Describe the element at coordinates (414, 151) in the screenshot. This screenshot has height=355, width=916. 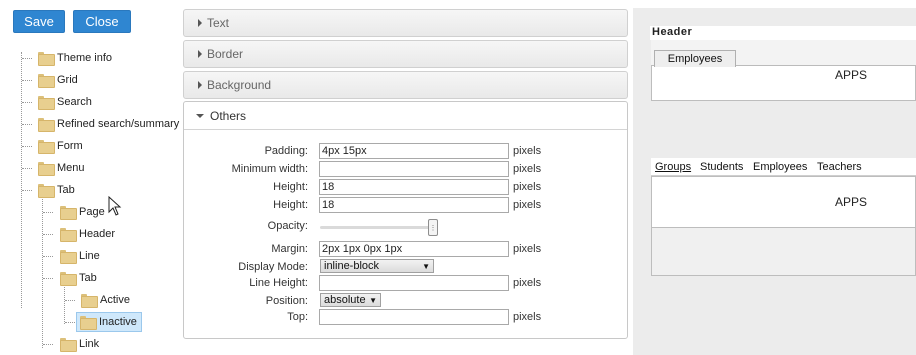
I see `padding-input` at that location.